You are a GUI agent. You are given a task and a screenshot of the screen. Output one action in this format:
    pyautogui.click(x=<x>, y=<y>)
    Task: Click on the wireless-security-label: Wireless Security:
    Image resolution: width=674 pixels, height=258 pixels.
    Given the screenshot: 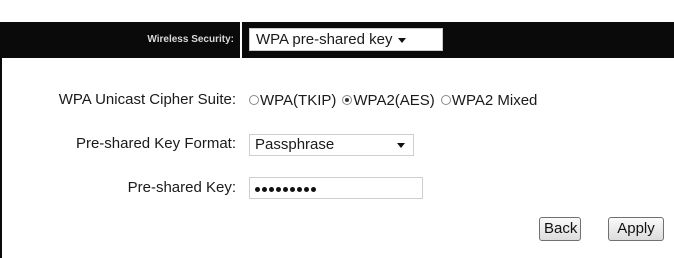 What is the action you would take?
    pyautogui.click(x=190, y=39)
    